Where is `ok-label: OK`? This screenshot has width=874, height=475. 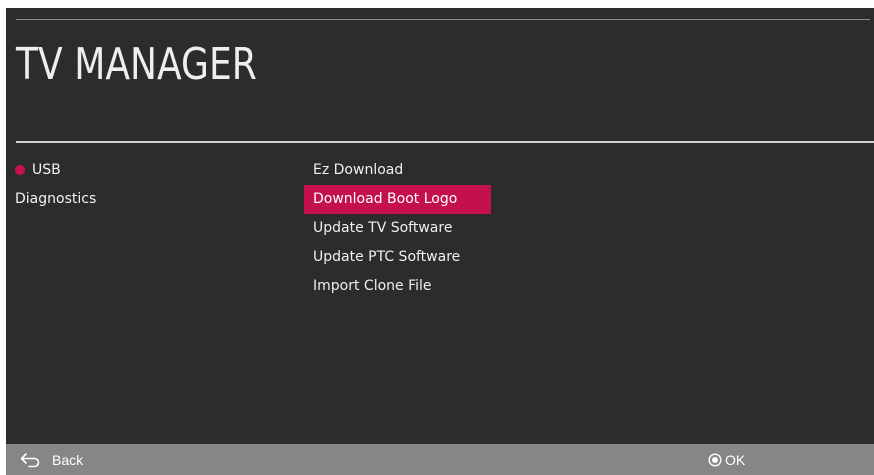
ok-label: OK is located at coordinates (735, 460).